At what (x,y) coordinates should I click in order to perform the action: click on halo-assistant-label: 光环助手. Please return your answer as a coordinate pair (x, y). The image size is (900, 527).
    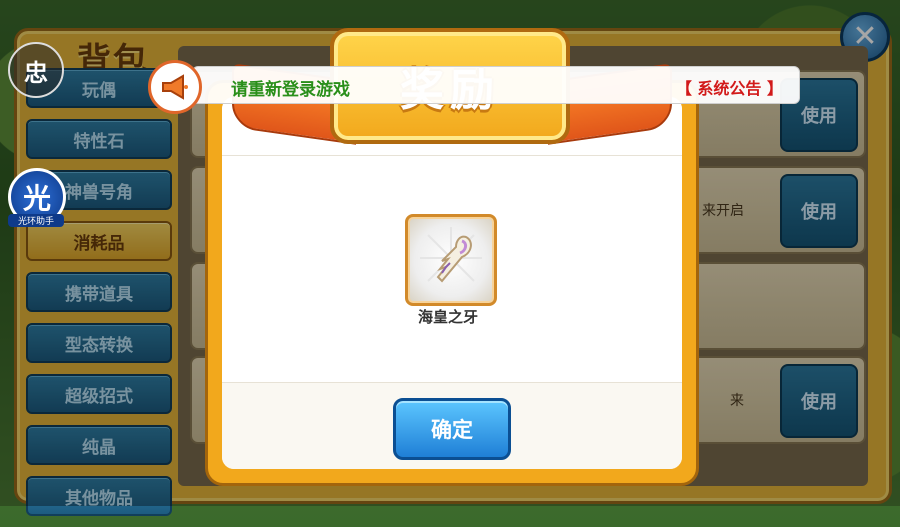
    Looking at the image, I should click on (36, 220).